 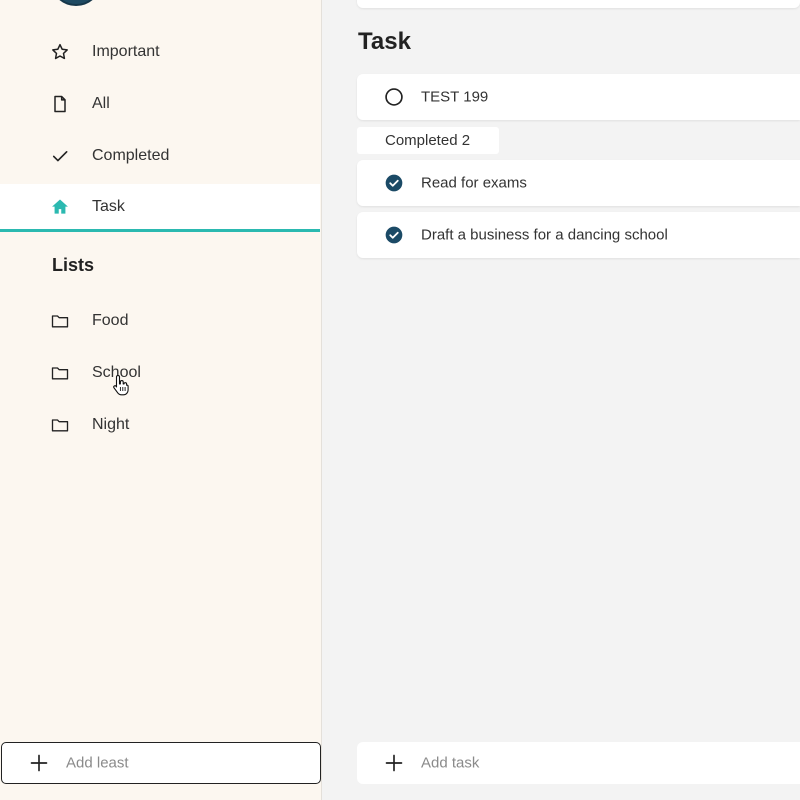 I want to click on check-icon, so click(x=60, y=156).